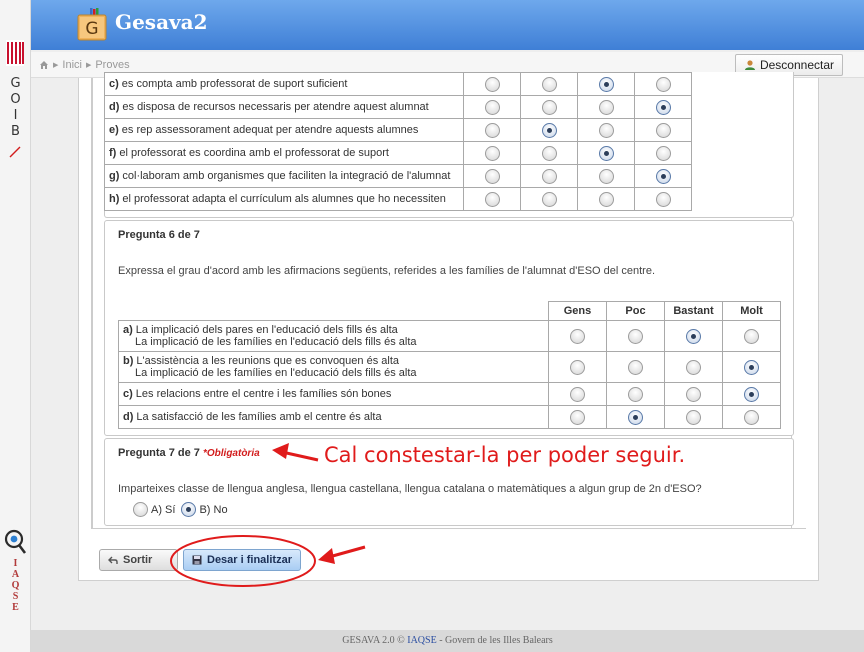 The height and width of the screenshot is (652, 864). I want to click on app-logo-icon: G, so click(92, 24).